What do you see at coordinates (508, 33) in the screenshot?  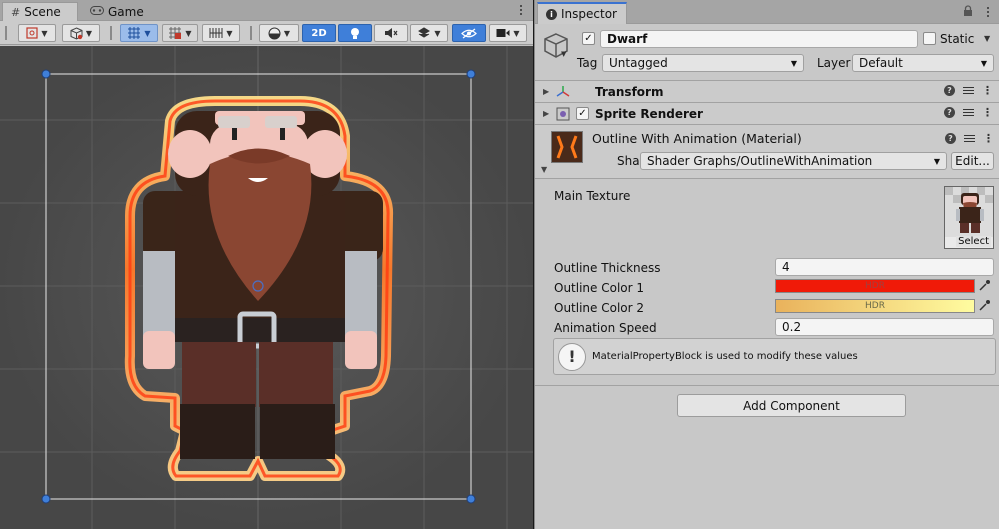 I see `scene-camera-settings-dropdown: ▼` at bounding box center [508, 33].